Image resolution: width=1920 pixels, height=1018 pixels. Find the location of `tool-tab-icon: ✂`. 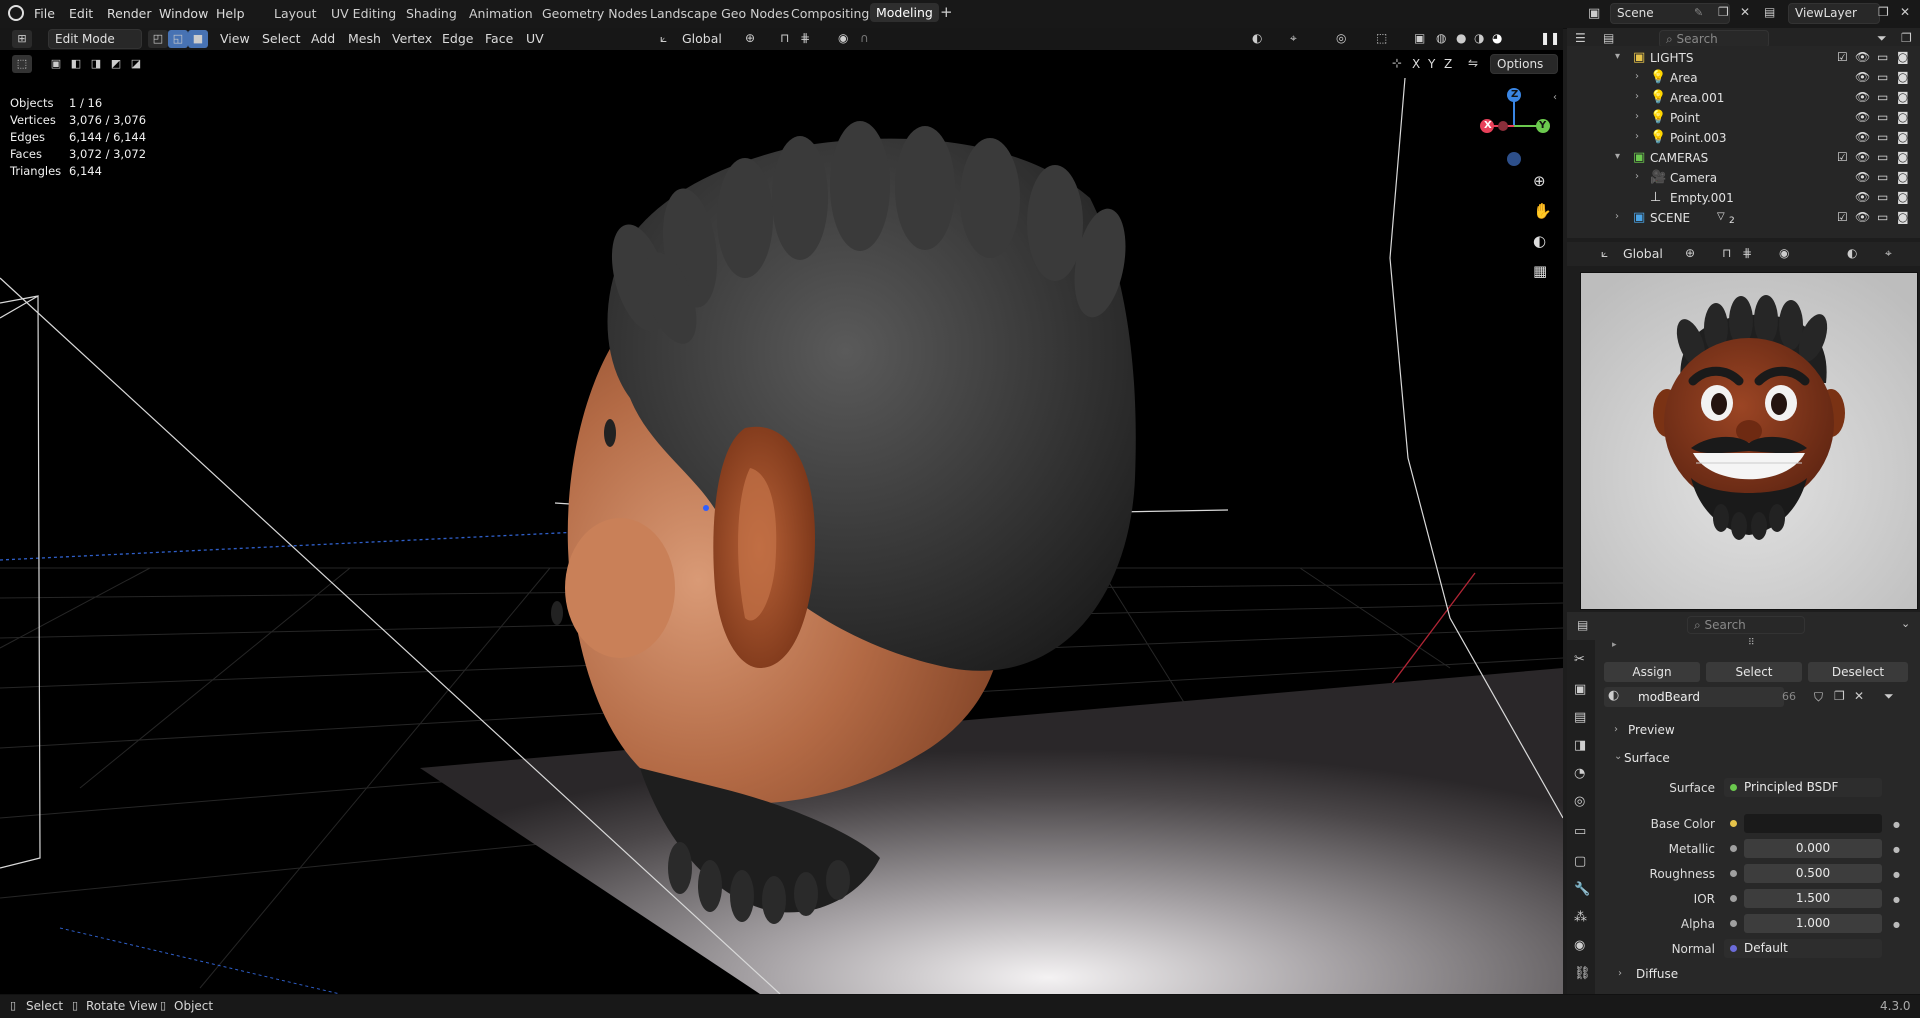

tool-tab-icon: ✂ is located at coordinates (1579, 659).